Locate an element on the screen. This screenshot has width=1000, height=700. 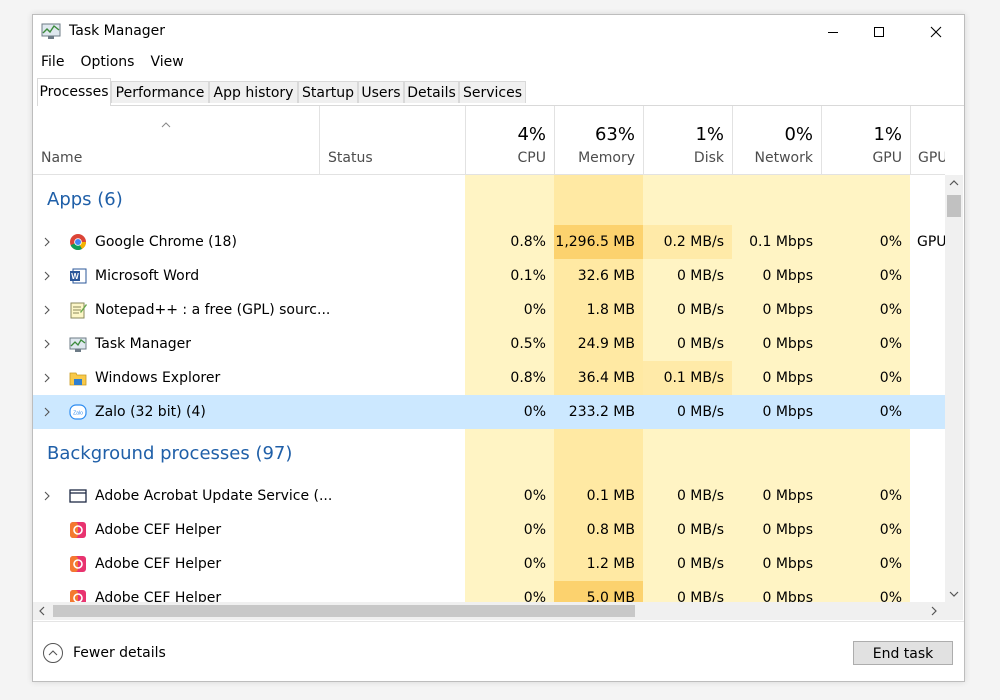
tab-details: Details is located at coordinates (431, 92).